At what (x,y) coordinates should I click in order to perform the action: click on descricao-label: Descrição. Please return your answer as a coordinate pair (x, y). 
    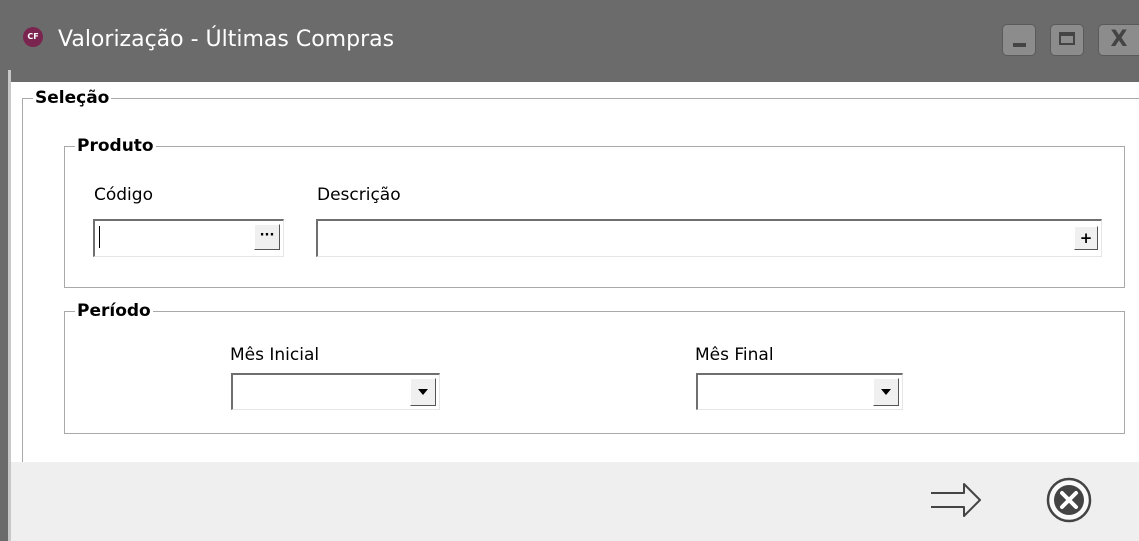
    Looking at the image, I should click on (359, 195).